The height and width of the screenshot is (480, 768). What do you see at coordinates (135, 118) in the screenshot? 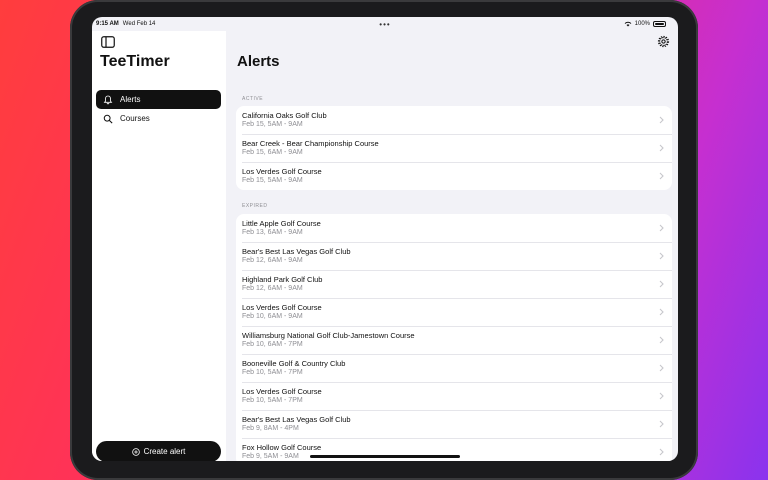
I see `sidebar-item-label: Courses` at bounding box center [135, 118].